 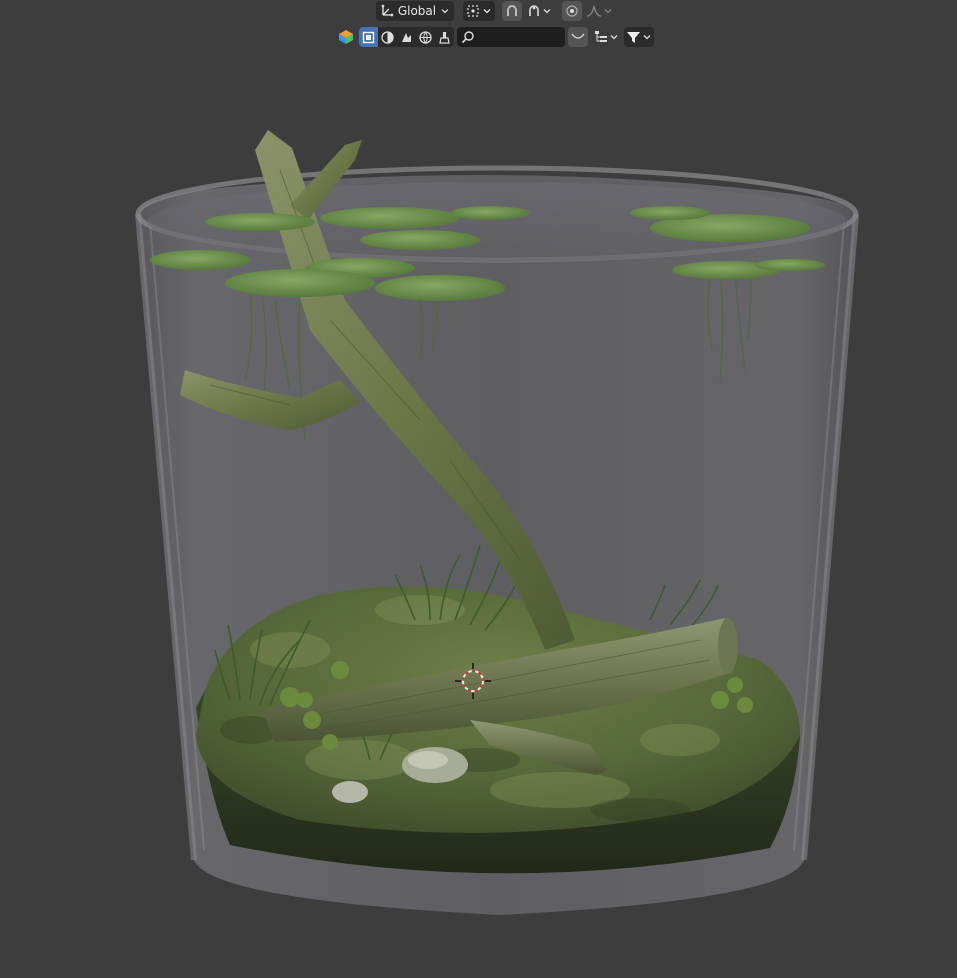 I want to click on viewport-header-tools: Global, so click(x=494, y=11).